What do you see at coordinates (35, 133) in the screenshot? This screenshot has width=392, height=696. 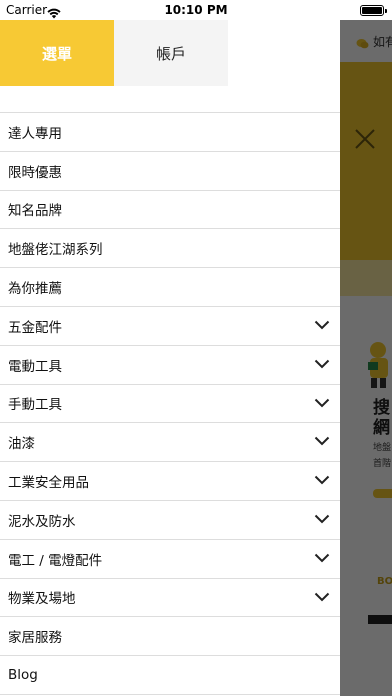 I see `menu-item-label: 達人專用` at bounding box center [35, 133].